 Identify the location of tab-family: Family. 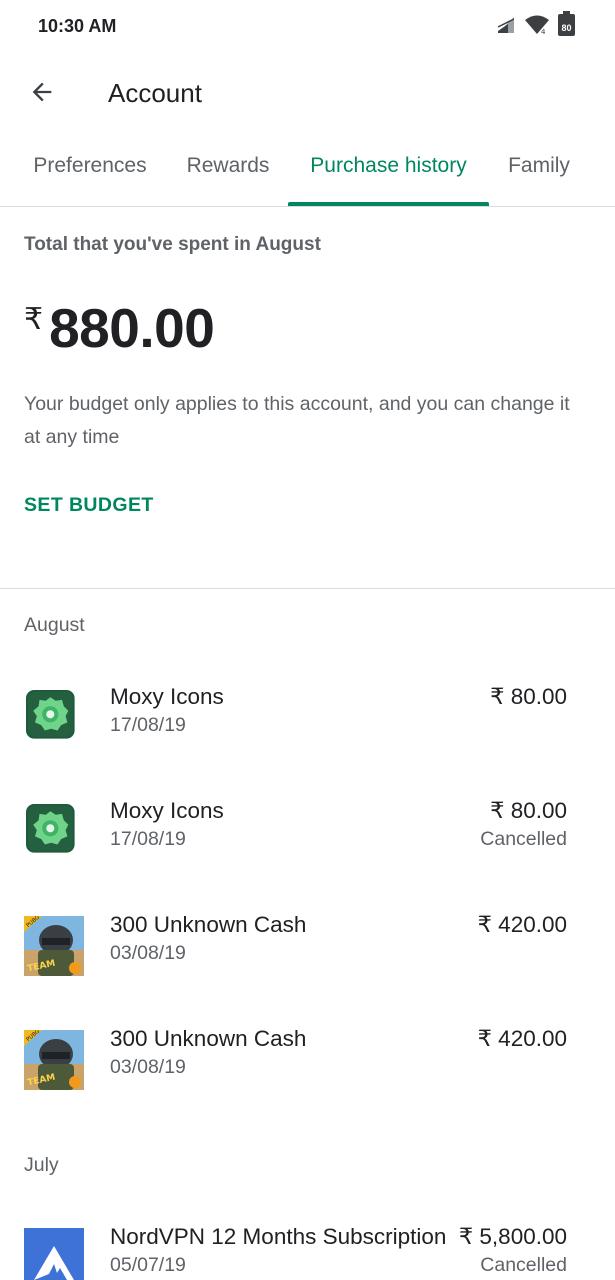
(539, 168).